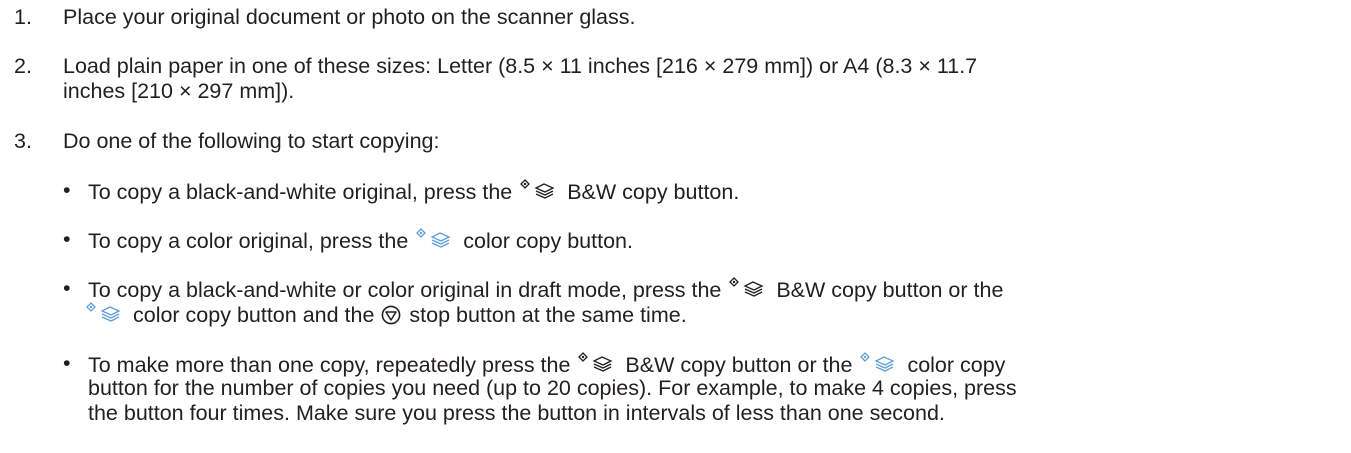 The width and height of the screenshot is (1351, 453). What do you see at coordinates (653, 192) in the screenshot?
I see `bullet-text-after: B&W copy button.` at bounding box center [653, 192].